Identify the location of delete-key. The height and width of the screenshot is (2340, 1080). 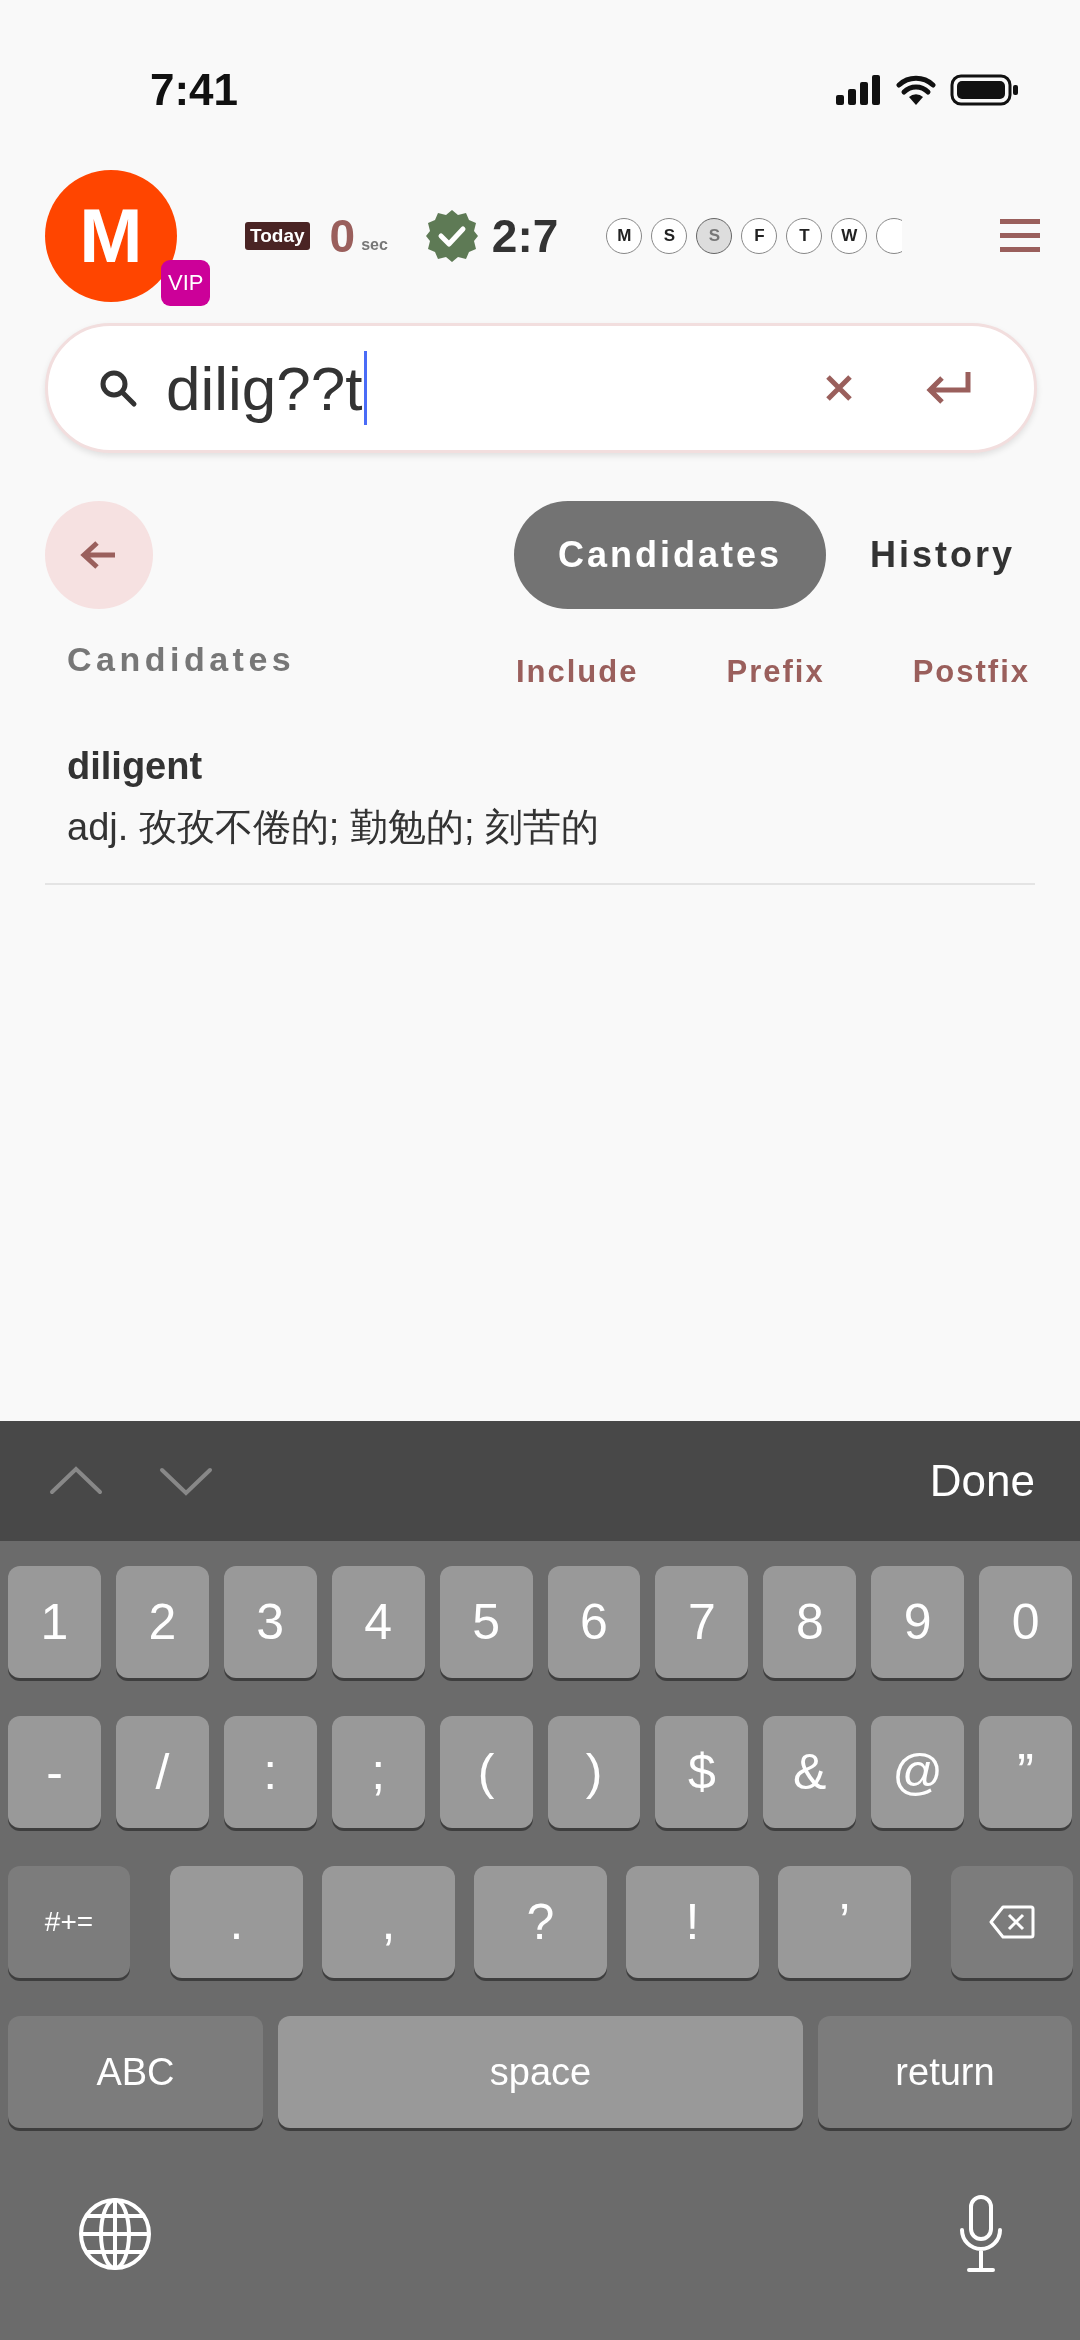
(1012, 1922).